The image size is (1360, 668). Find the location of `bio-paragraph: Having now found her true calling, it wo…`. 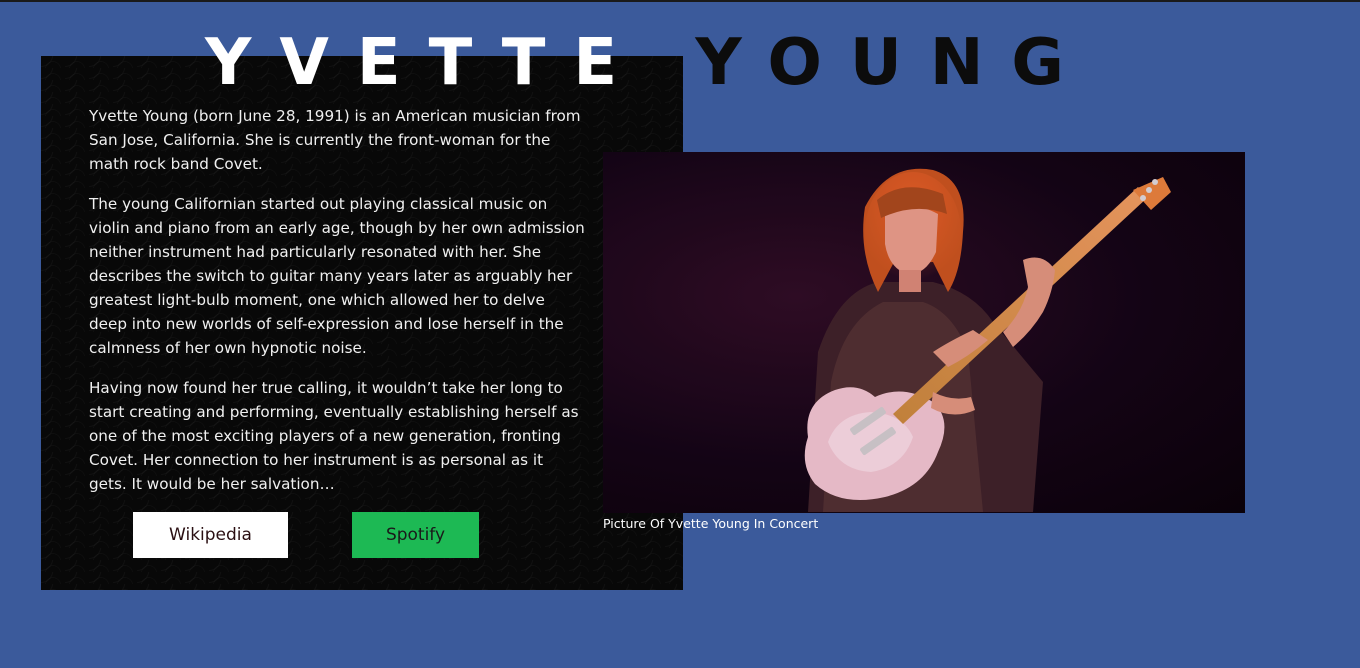

bio-paragraph: Having now found her true calling, it wo… is located at coordinates (334, 436).